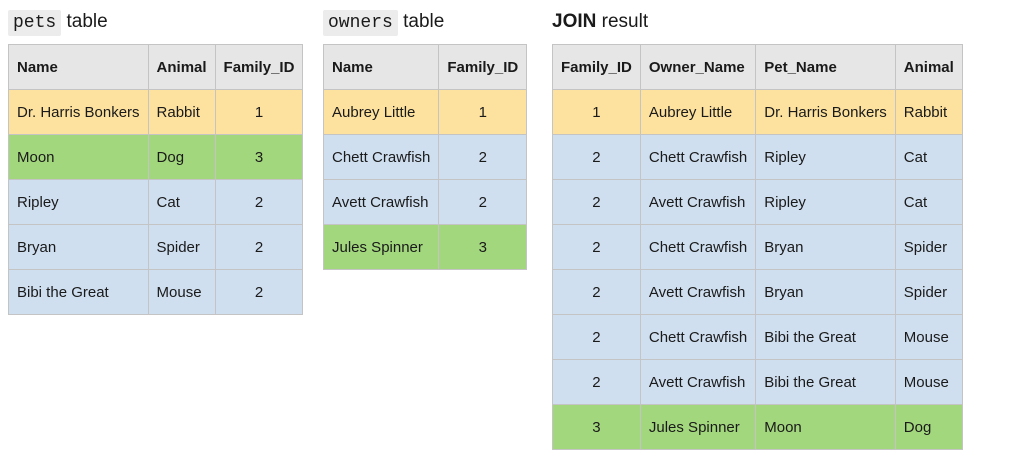 This screenshot has height=455, width=1010. I want to click on table-row: 2 Avett Crawfish Ripley Cat, so click(757, 202).